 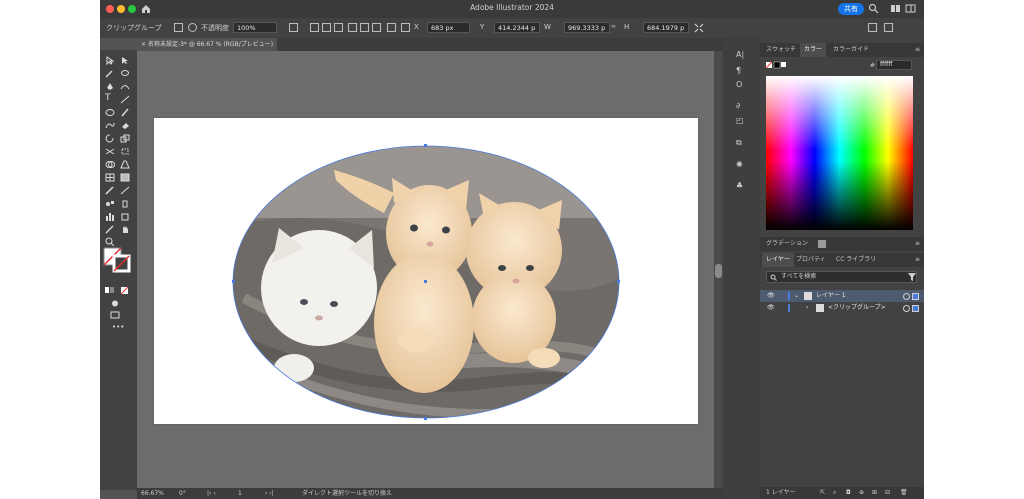 What do you see at coordinates (778, 260) in the screenshot?
I see `tab-layers: レイヤー` at bounding box center [778, 260].